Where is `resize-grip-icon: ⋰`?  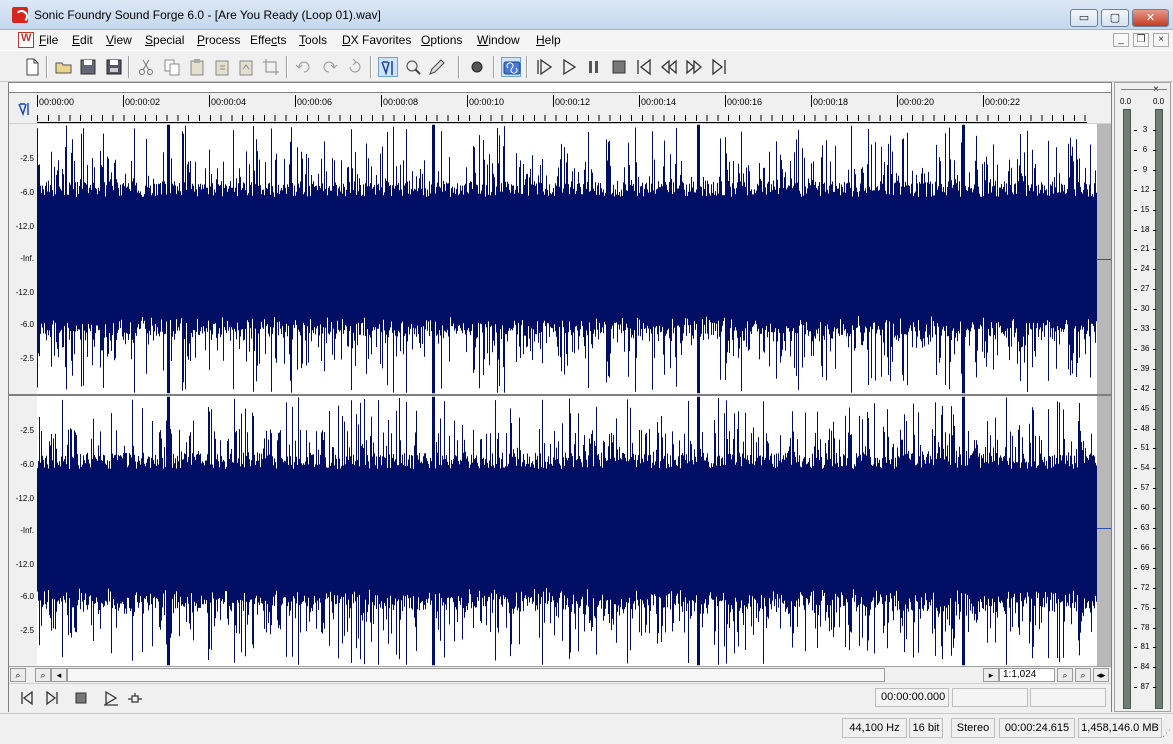 resize-grip-icon: ⋰ is located at coordinates (1166, 733).